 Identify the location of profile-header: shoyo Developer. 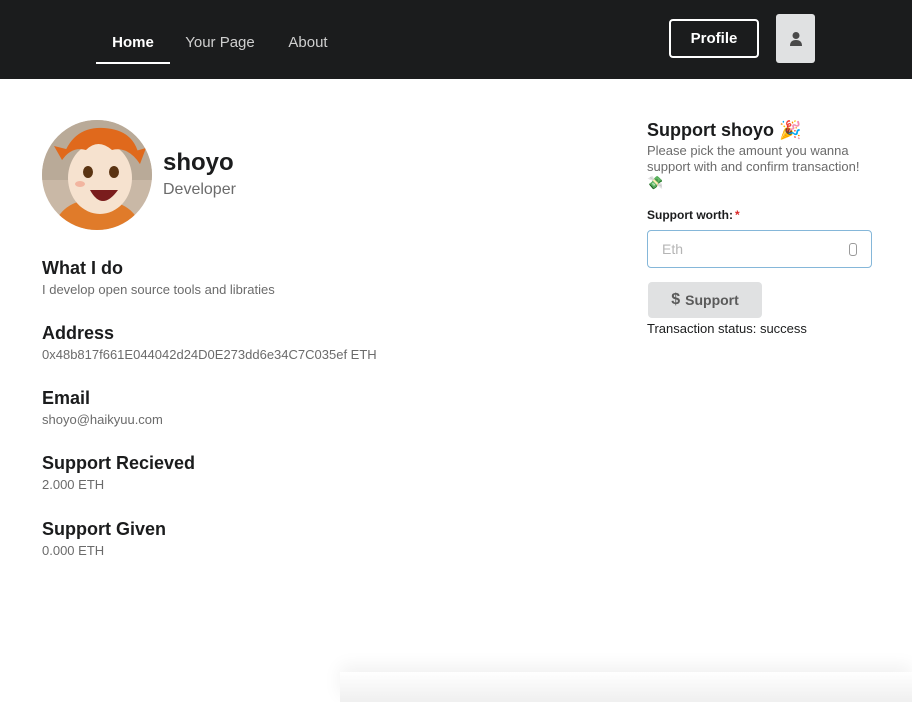
(252, 175).